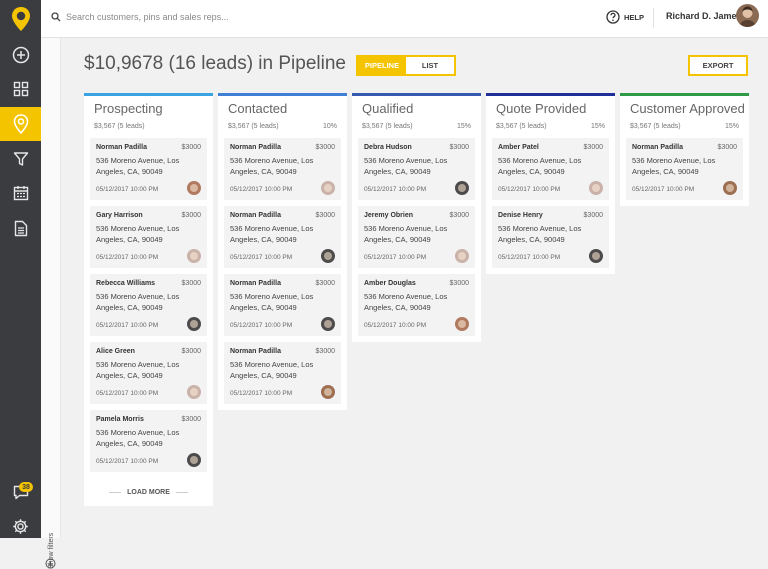 The height and width of the screenshot is (569, 768). Describe the element at coordinates (282, 117) in the screenshot. I see `column-header: Contacted $3,567 (5 leads) 10%` at that location.